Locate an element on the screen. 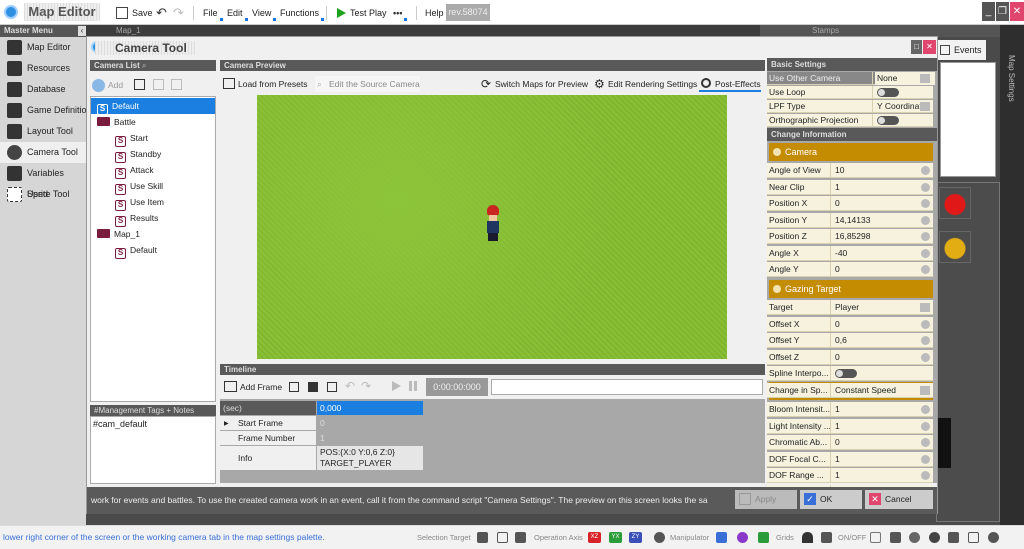  prop-row-offset-z: Offset Z 0 is located at coordinates (850, 357).